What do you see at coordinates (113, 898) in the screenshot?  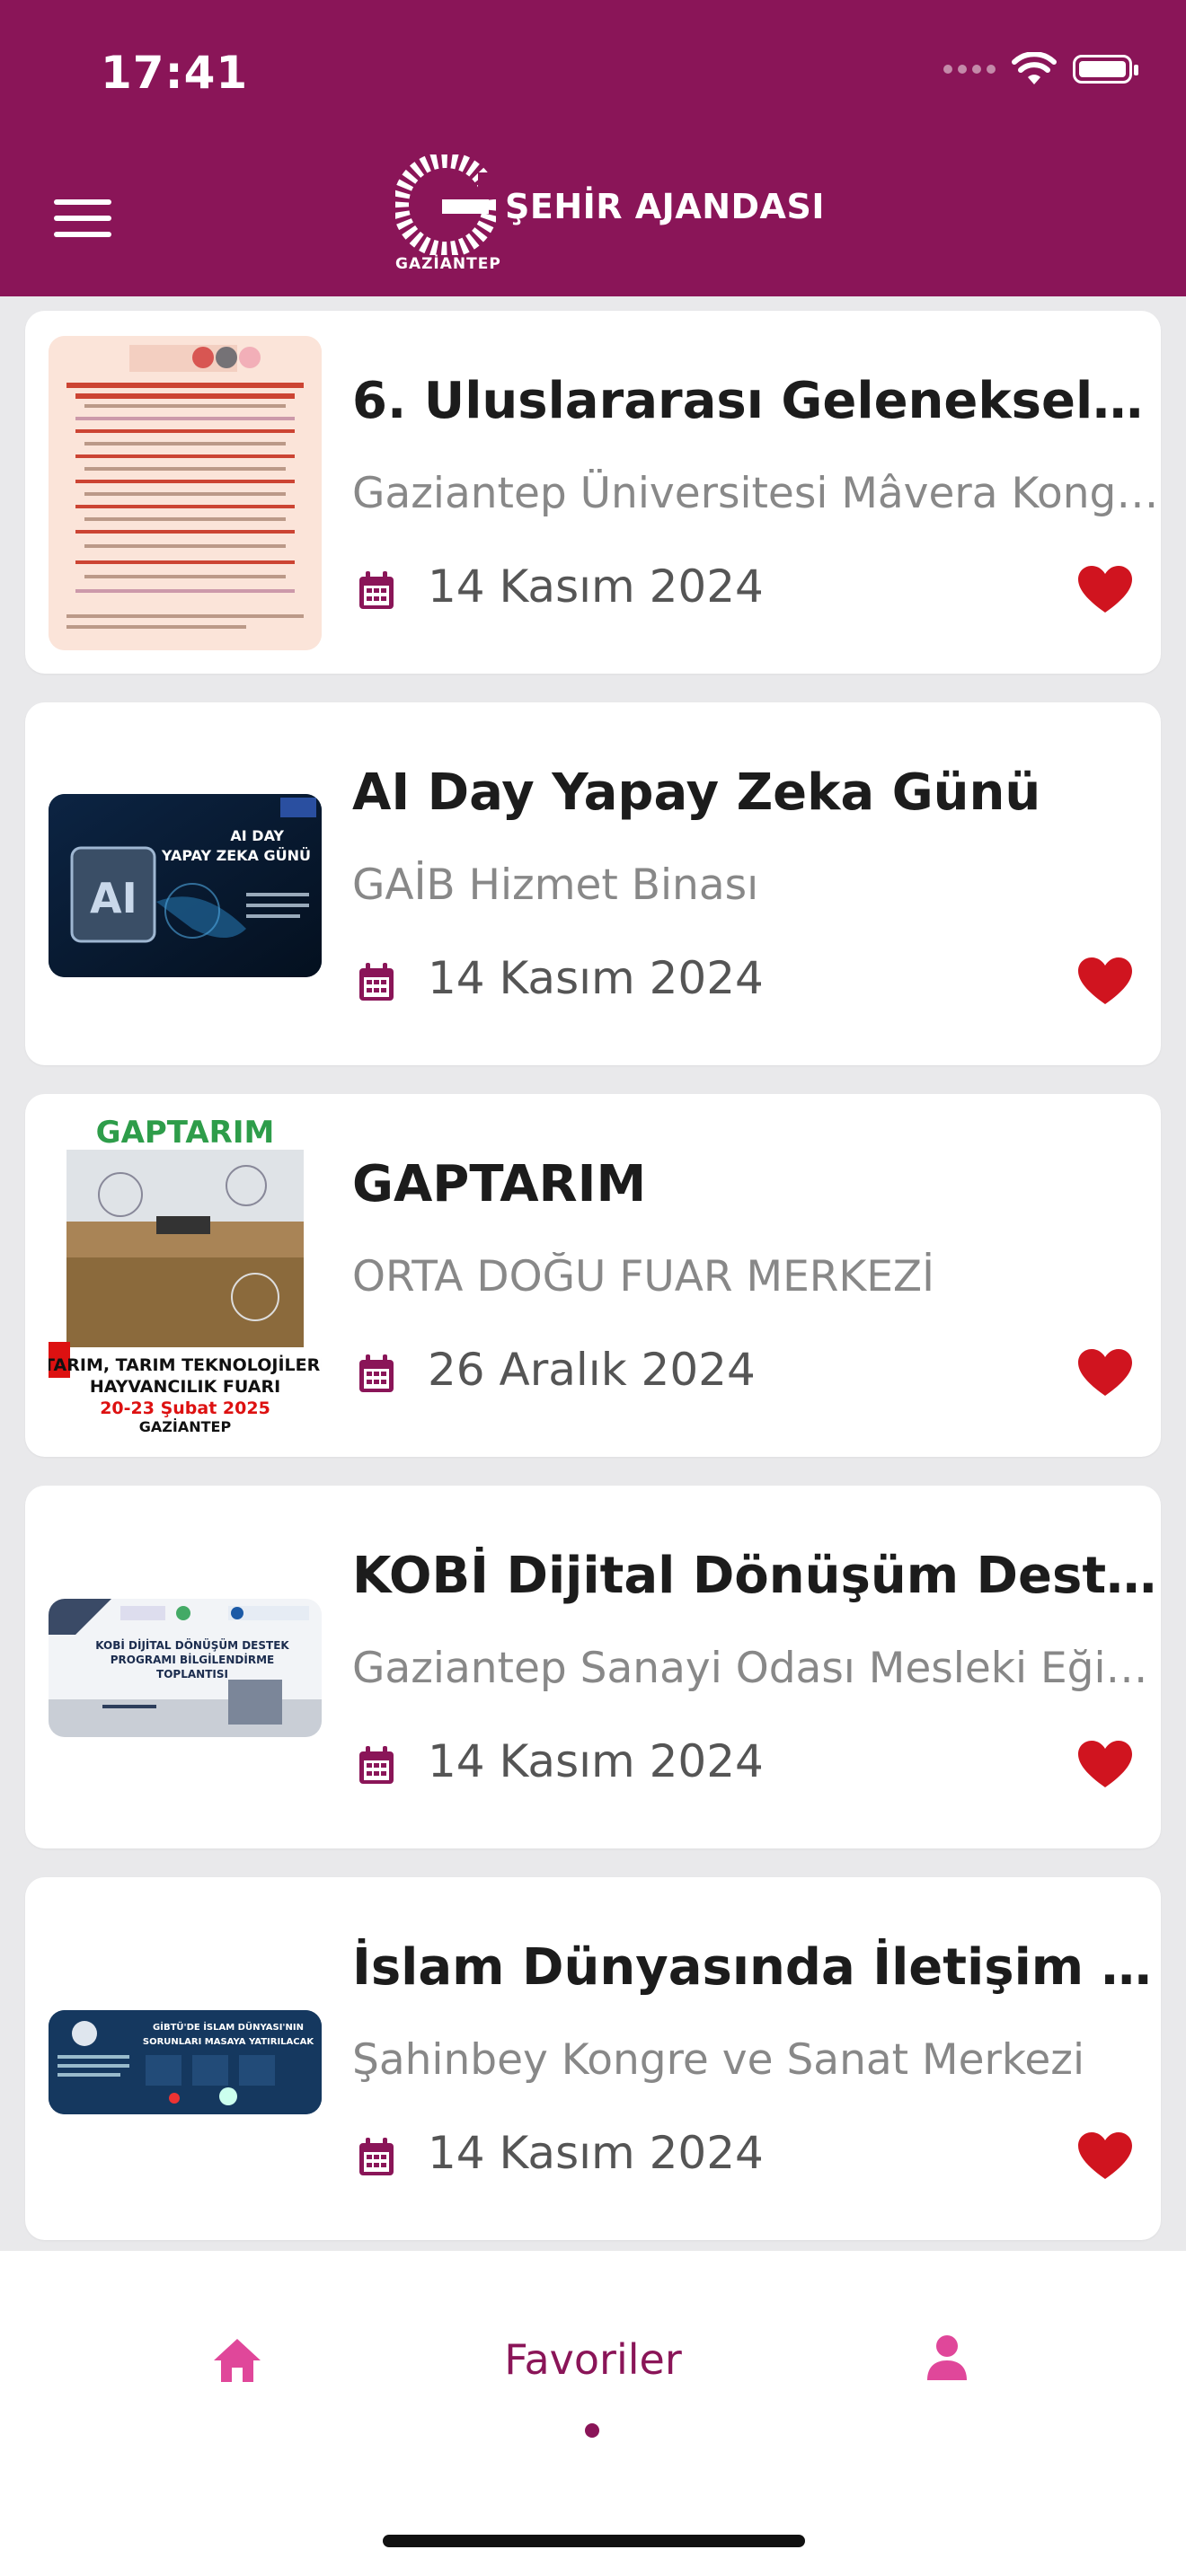 I see `svg-text: AI` at bounding box center [113, 898].